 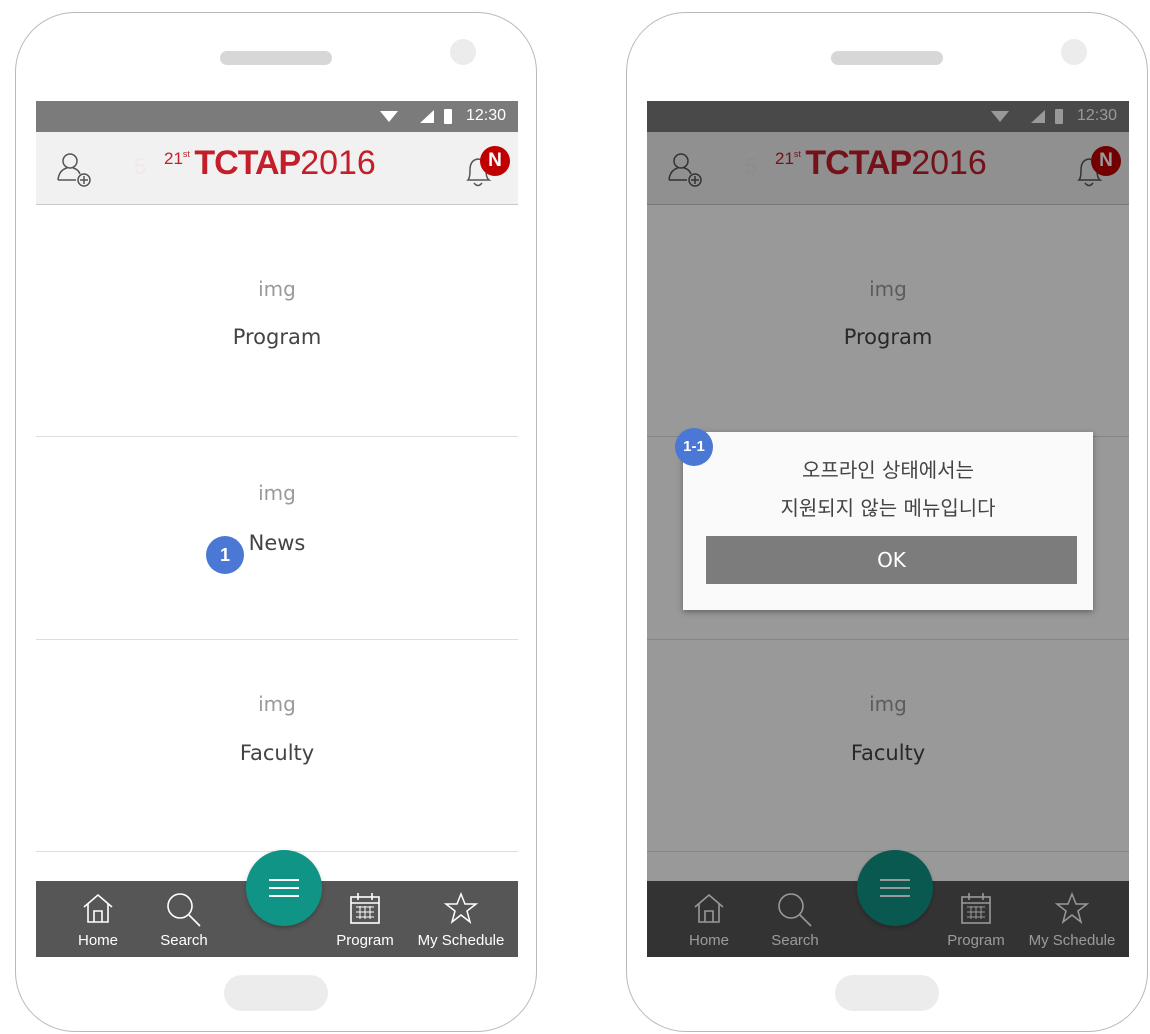 What do you see at coordinates (448, 116) in the screenshot?
I see `battery-icon` at bounding box center [448, 116].